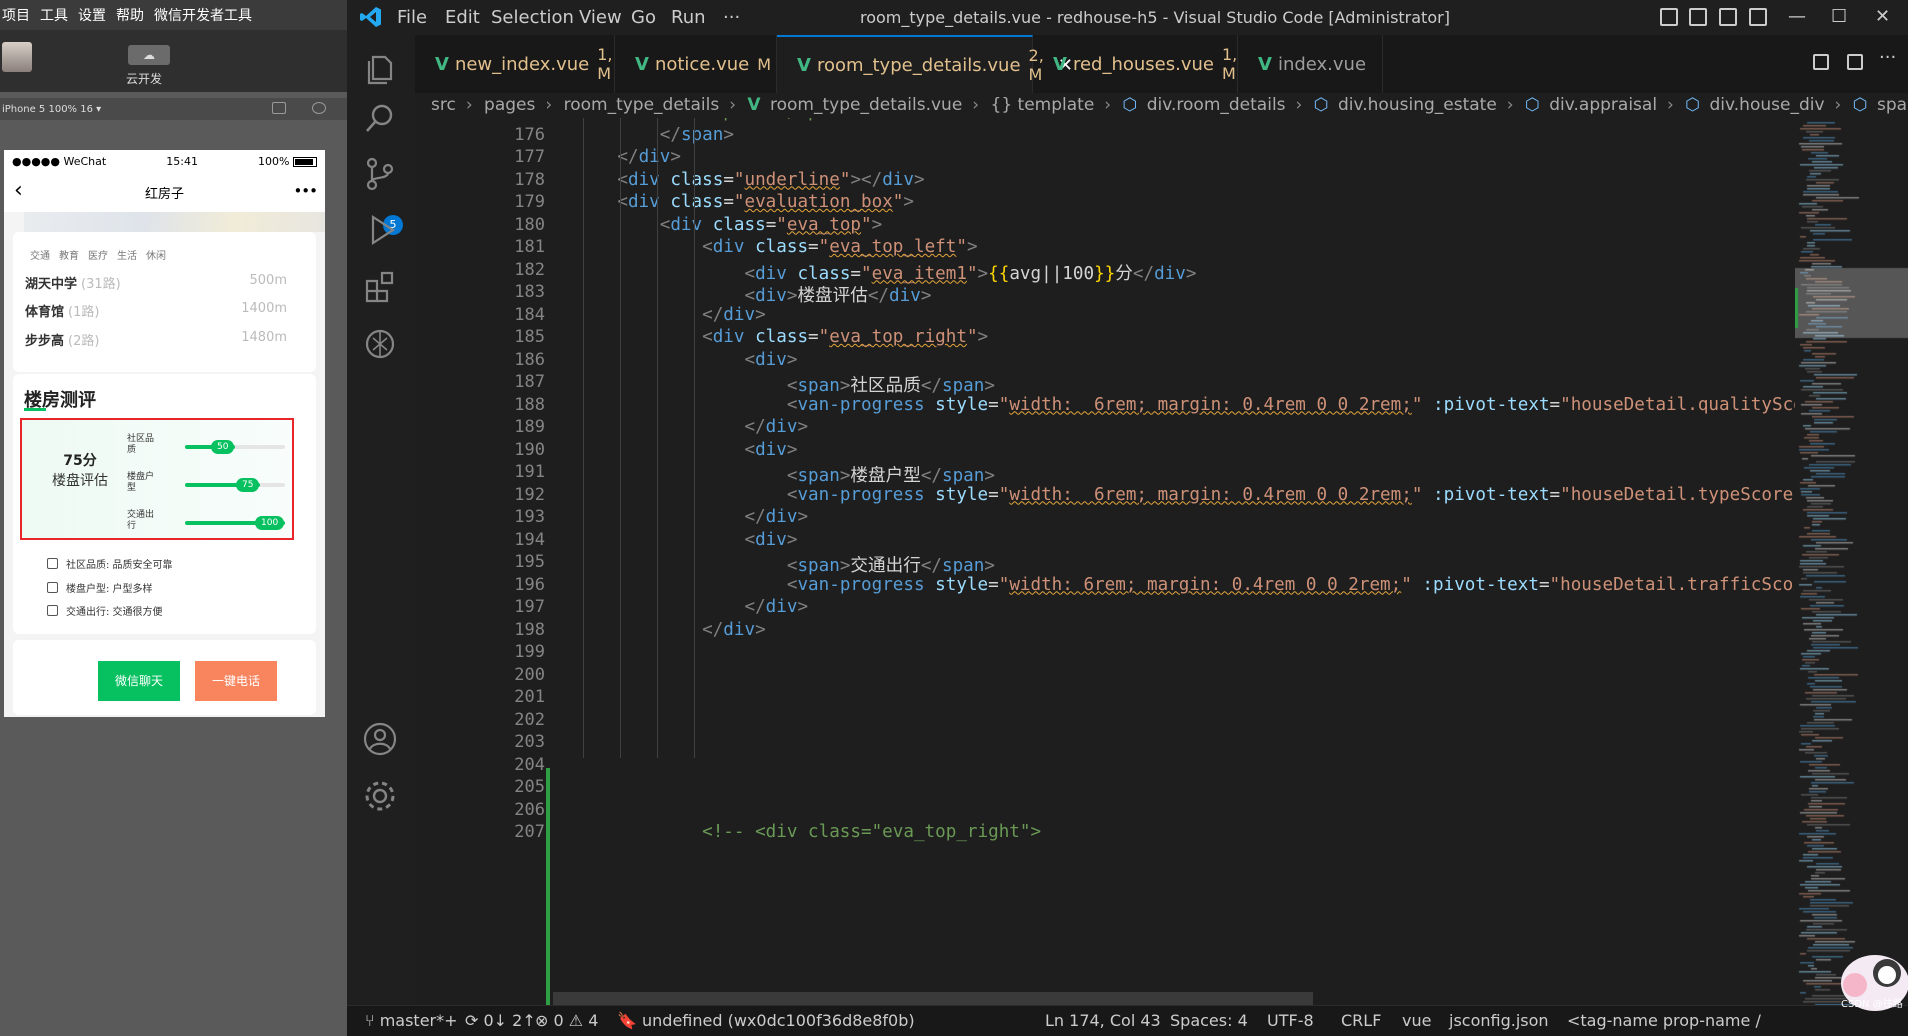  What do you see at coordinates (16, 15) in the screenshot?
I see `devtools-menu-project: 项目` at bounding box center [16, 15].